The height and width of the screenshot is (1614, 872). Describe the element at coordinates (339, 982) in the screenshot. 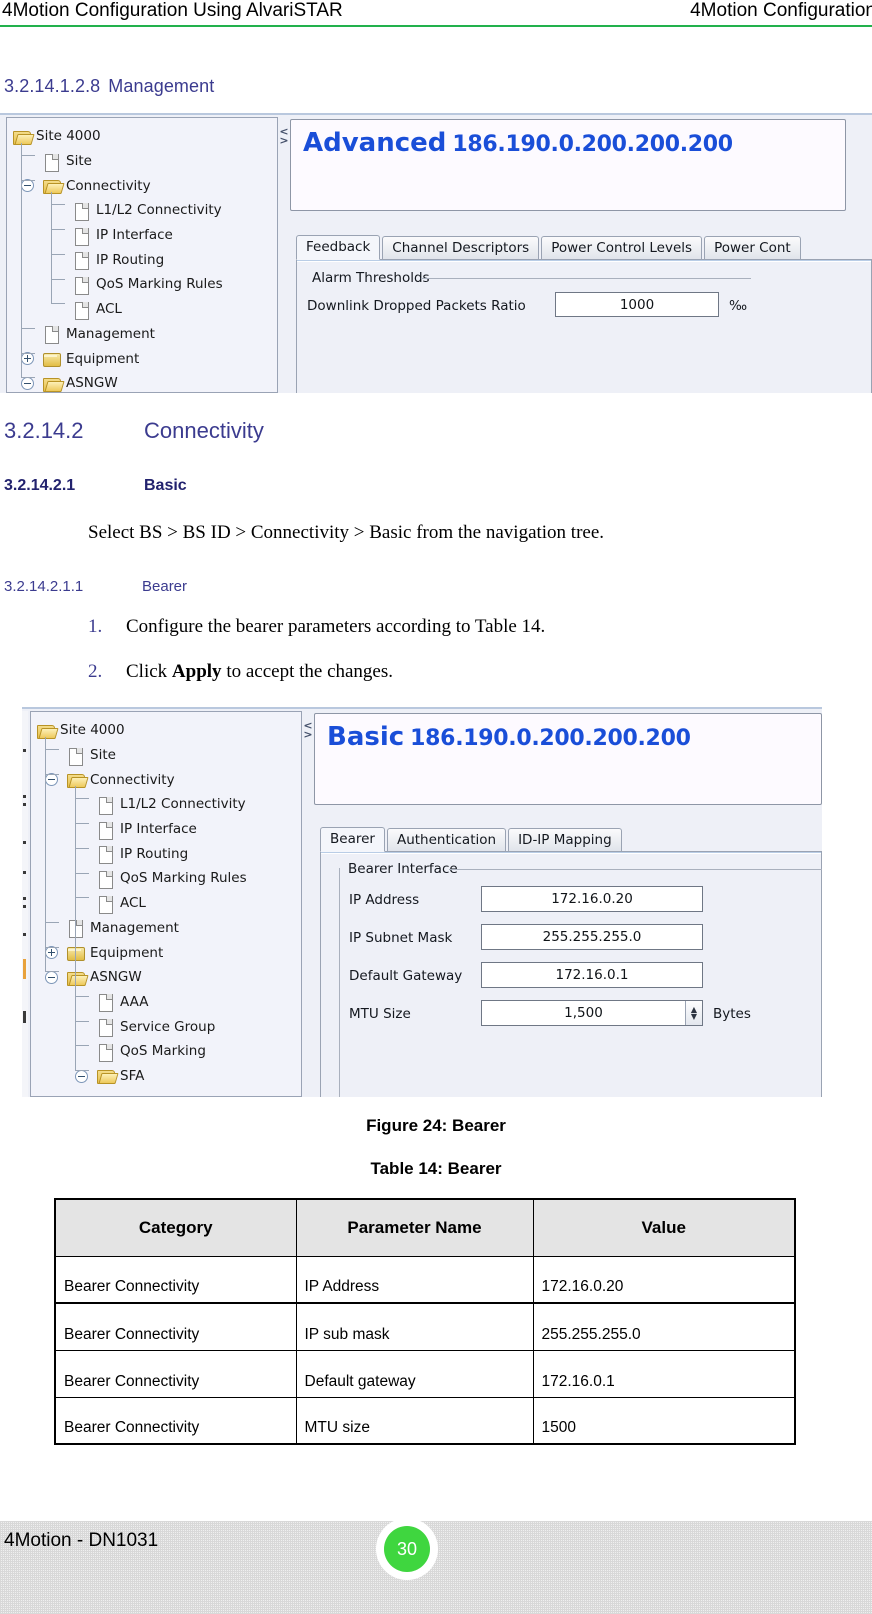

I see `group-border-left` at that location.